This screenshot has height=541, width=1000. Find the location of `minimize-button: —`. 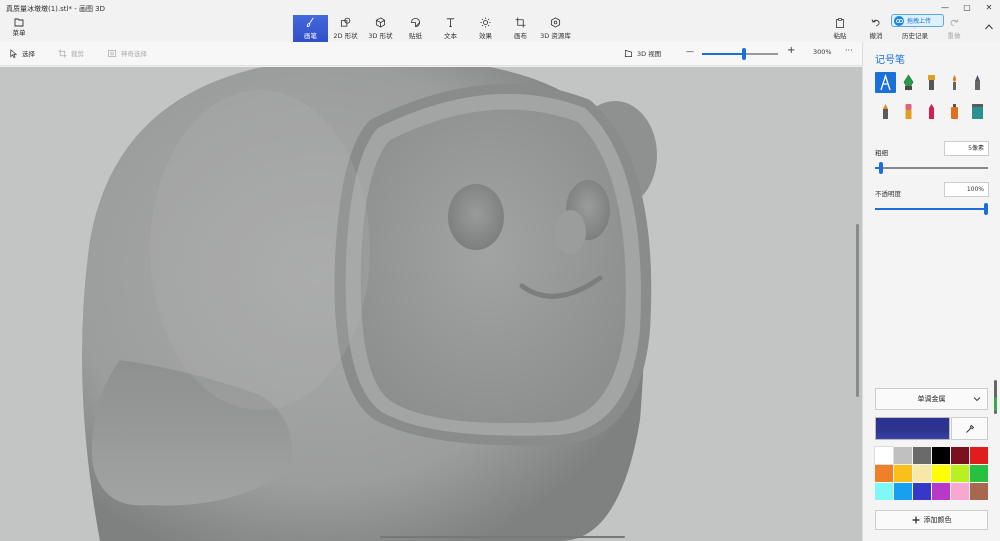

minimize-button: — is located at coordinates (945, 7).